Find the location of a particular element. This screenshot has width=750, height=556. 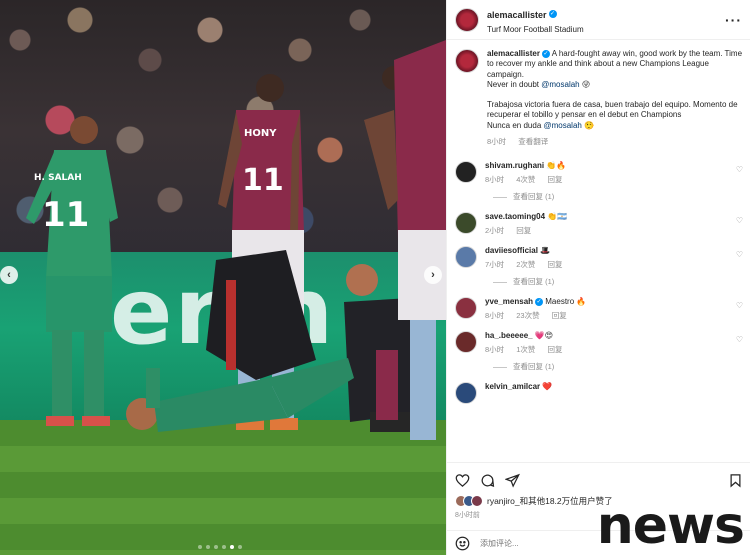

comment-text: 💗😍 is located at coordinates (544, 336).